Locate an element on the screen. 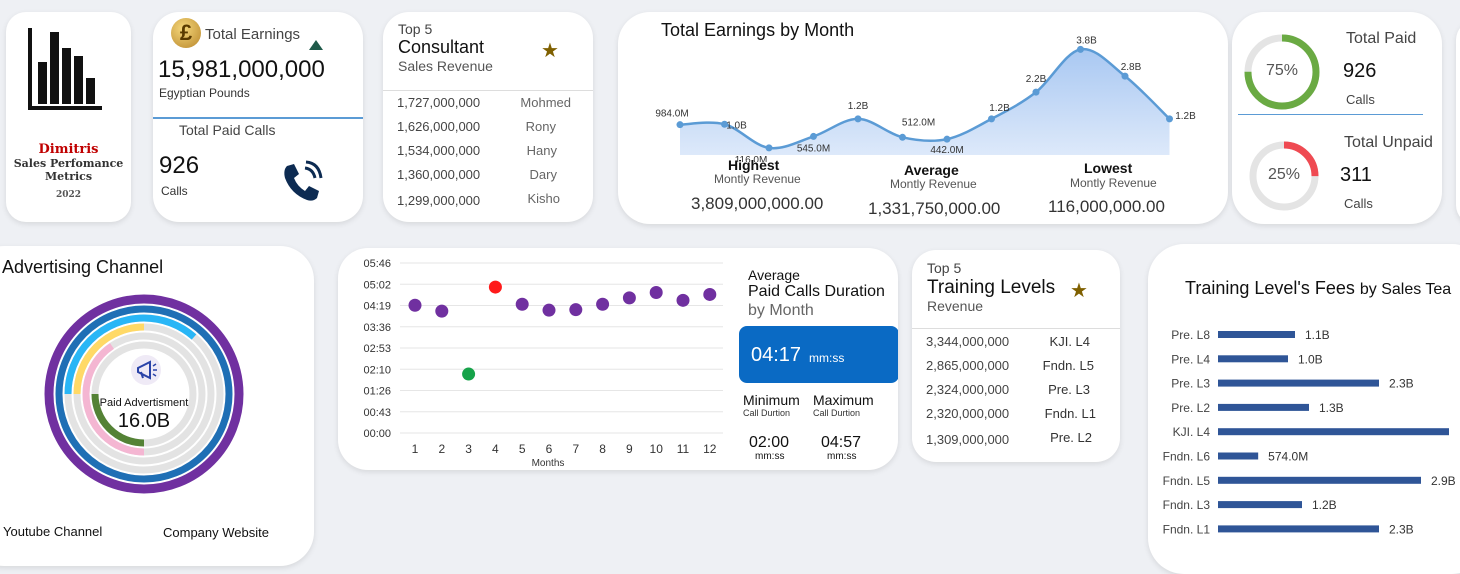 Image resolution: width=1460 pixels, height=574 pixels. avg-duration-value: 04:17 is located at coordinates (776, 355).